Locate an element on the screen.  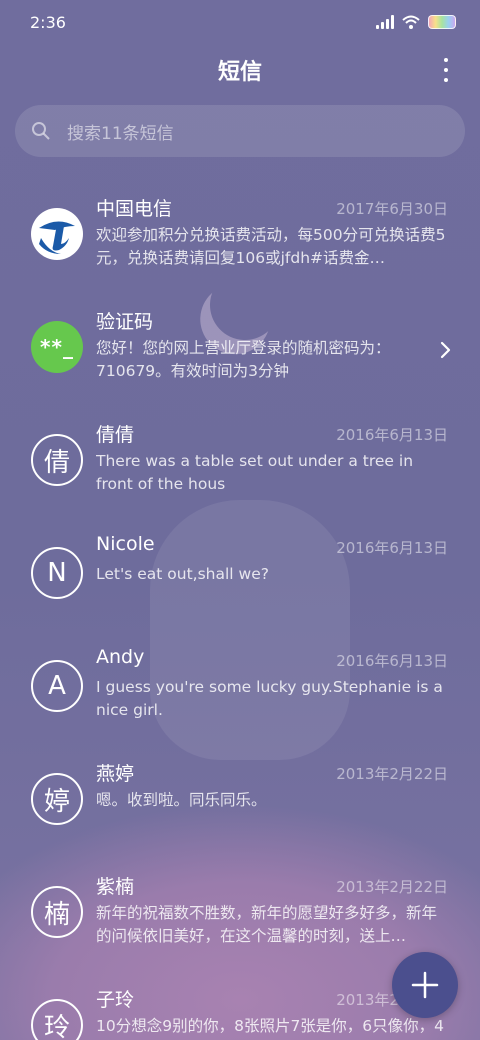
contact-name: 中国电信 is located at coordinates (134, 209).